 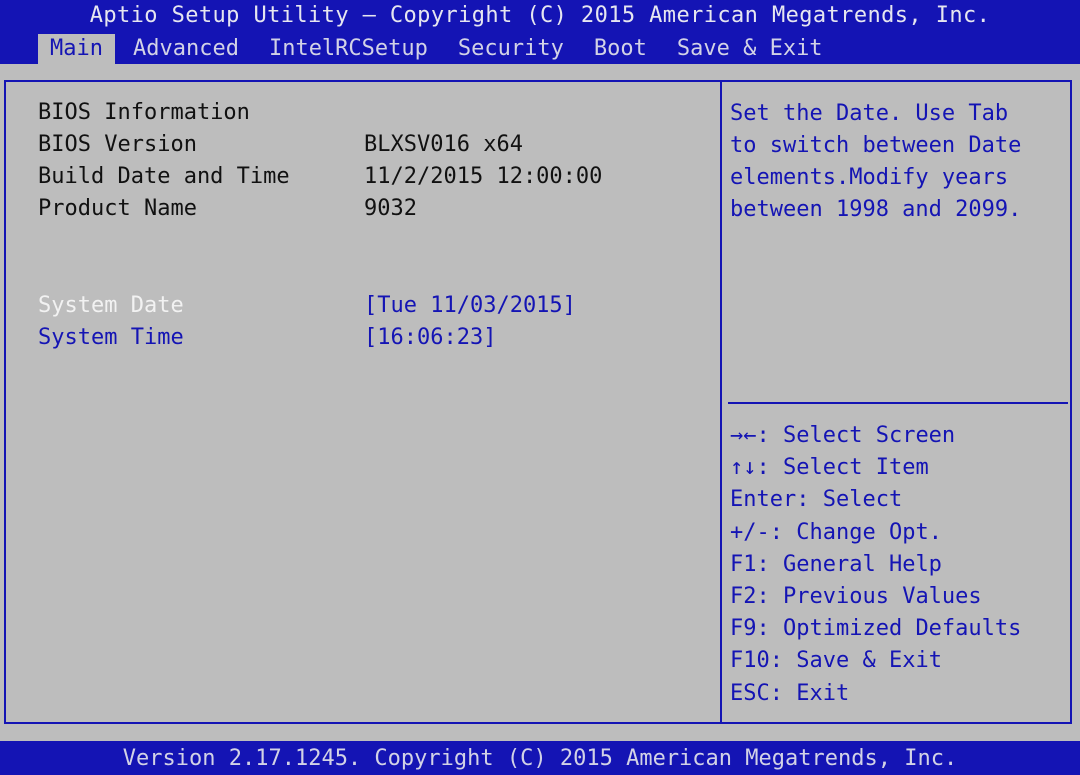 I want to click on help-divider, so click(x=898, y=403).